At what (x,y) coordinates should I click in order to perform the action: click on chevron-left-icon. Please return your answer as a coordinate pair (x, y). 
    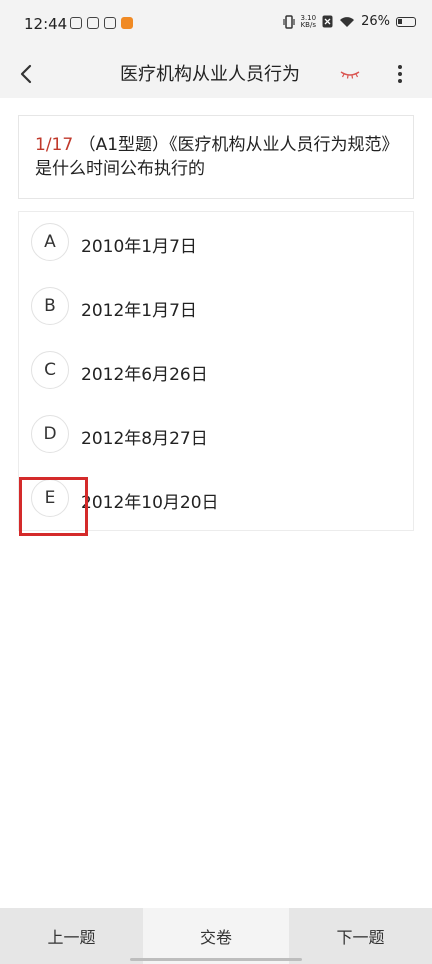
    Looking at the image, I should click on (26, 74).